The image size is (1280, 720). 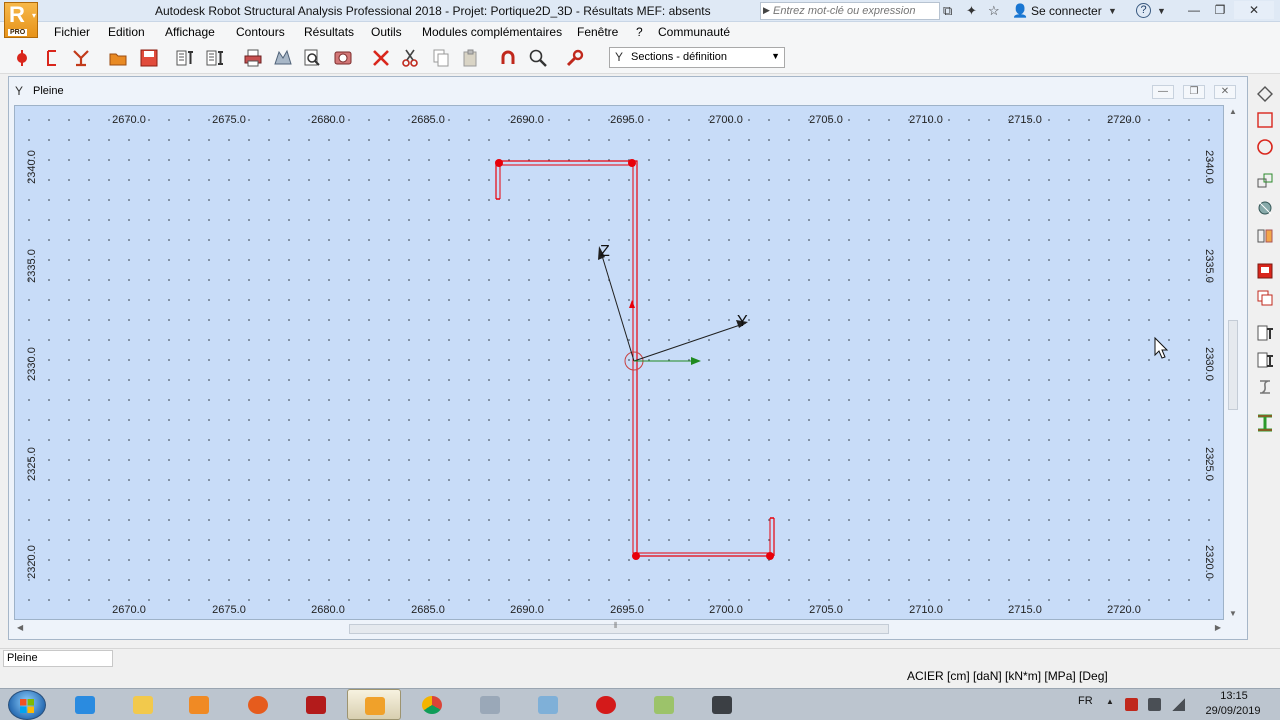 I want to click on help-icon: ?, so click(x=1143, y=10).